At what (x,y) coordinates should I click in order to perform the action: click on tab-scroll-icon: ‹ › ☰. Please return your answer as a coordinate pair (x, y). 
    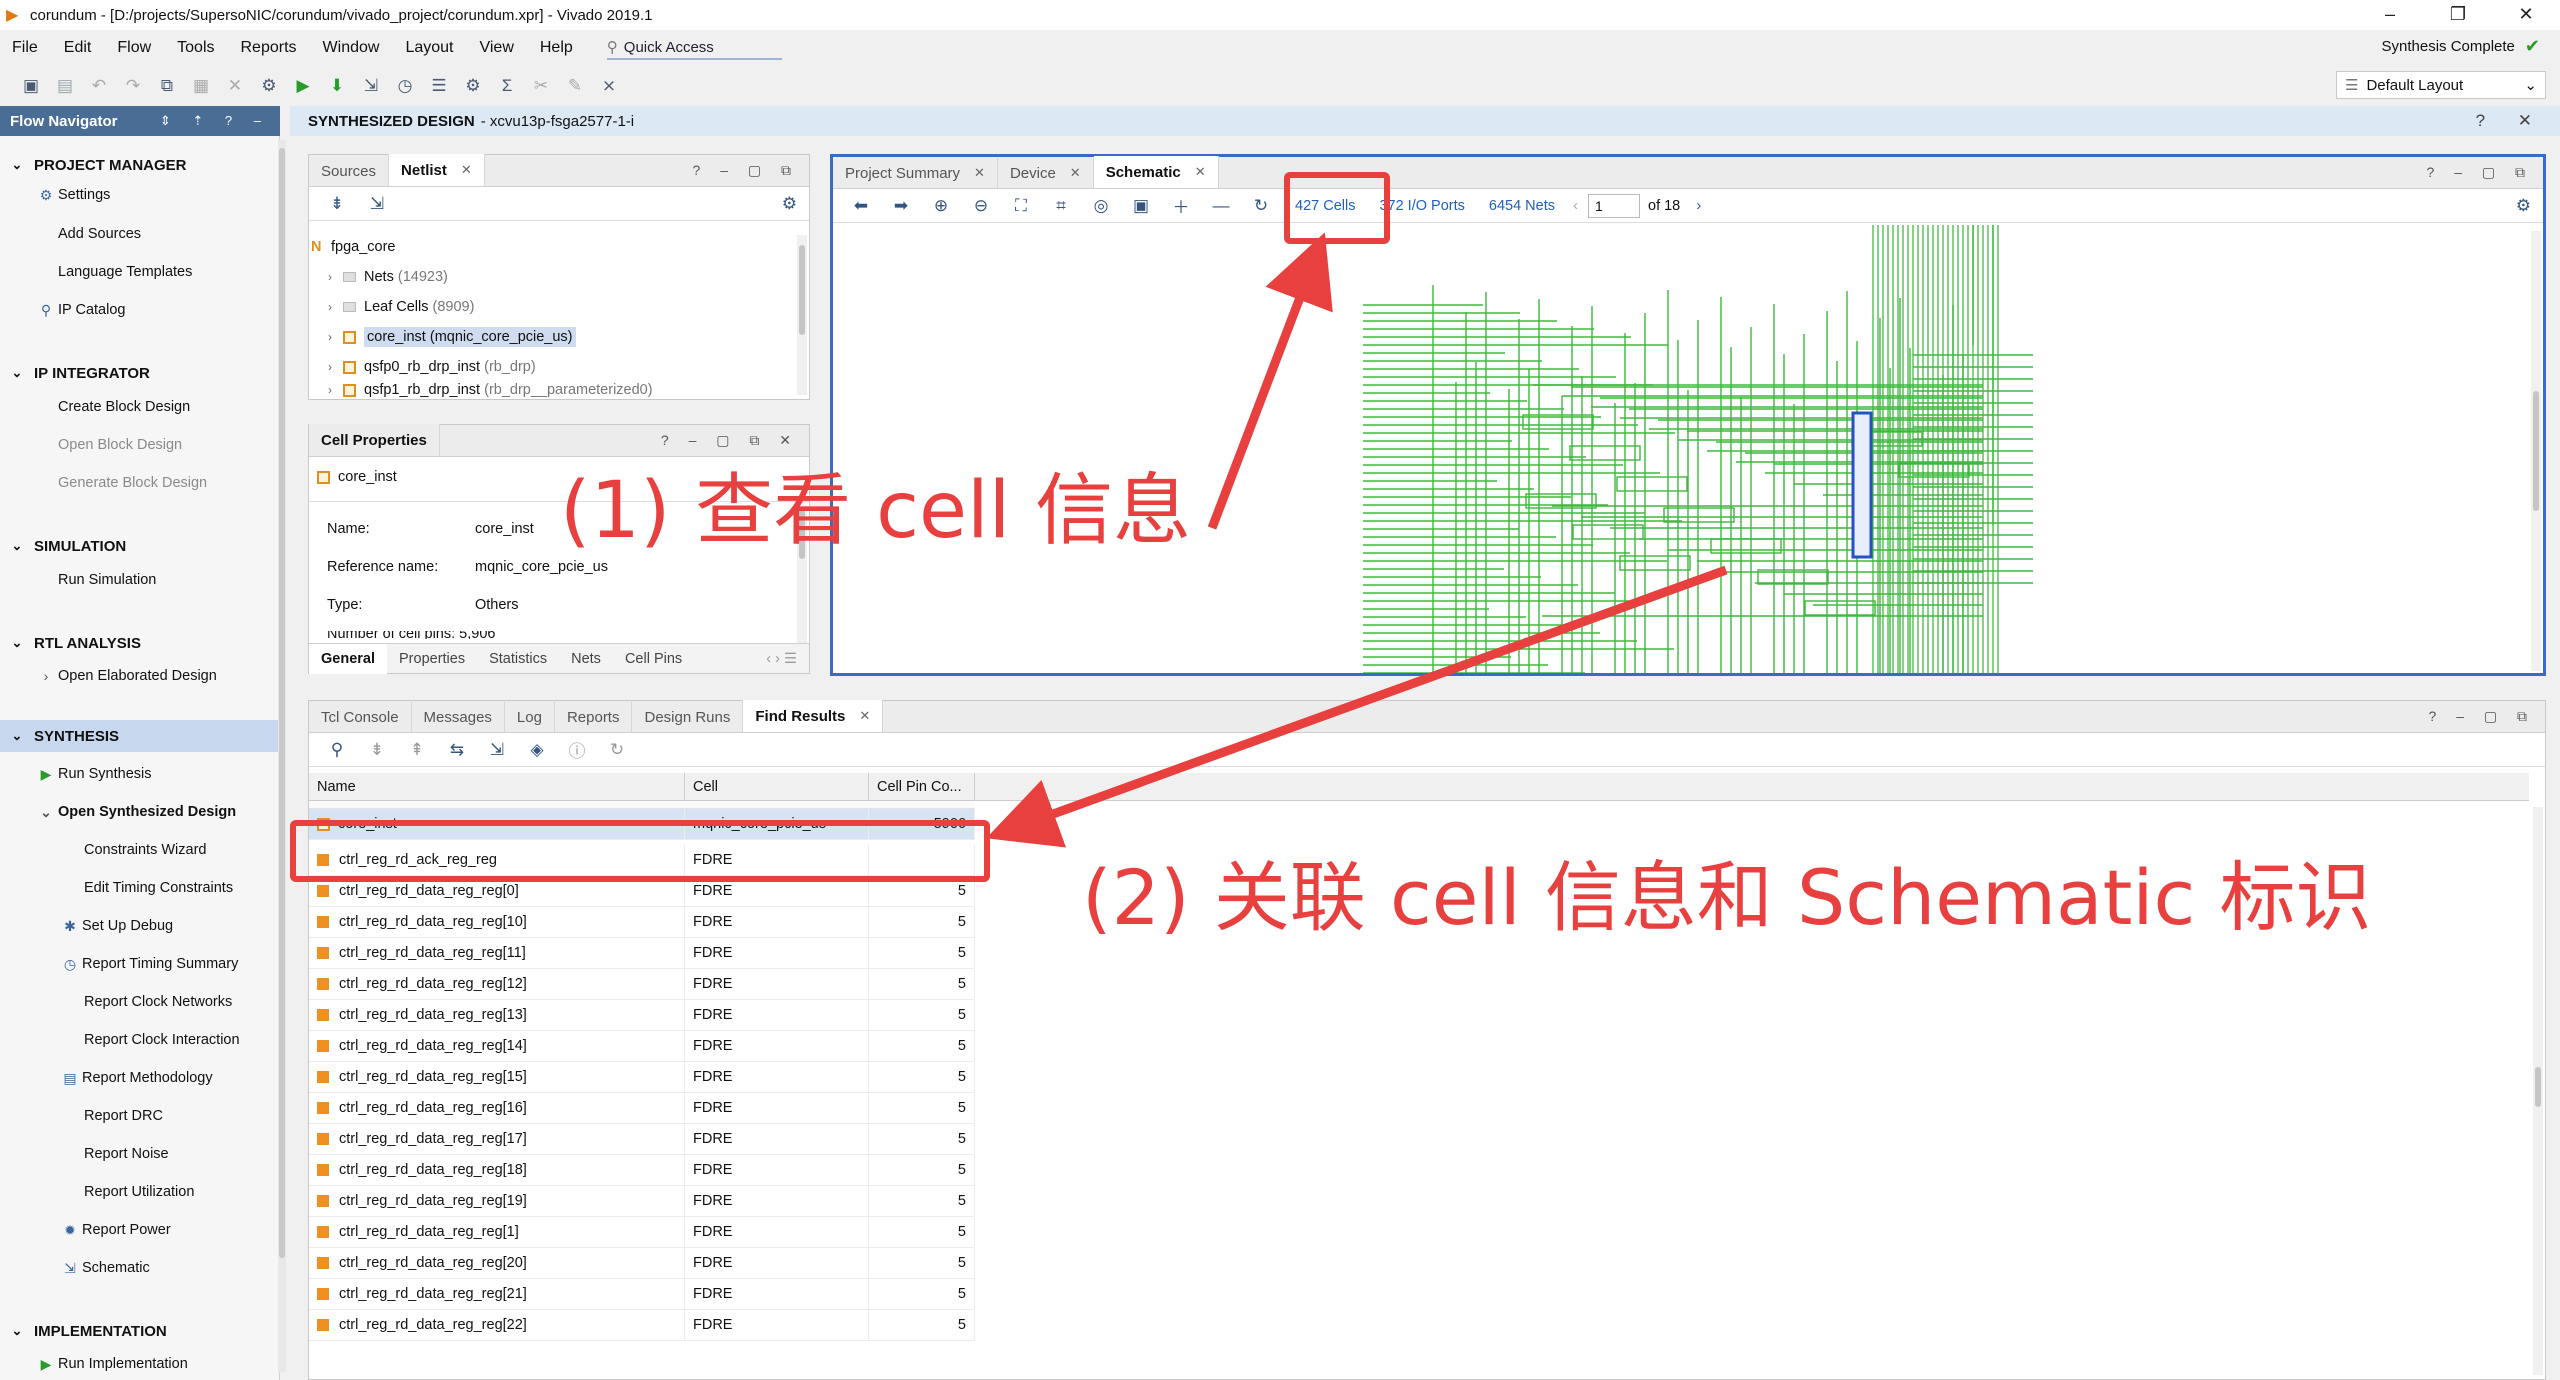
    Looking at the image, I should click on (781, 659).